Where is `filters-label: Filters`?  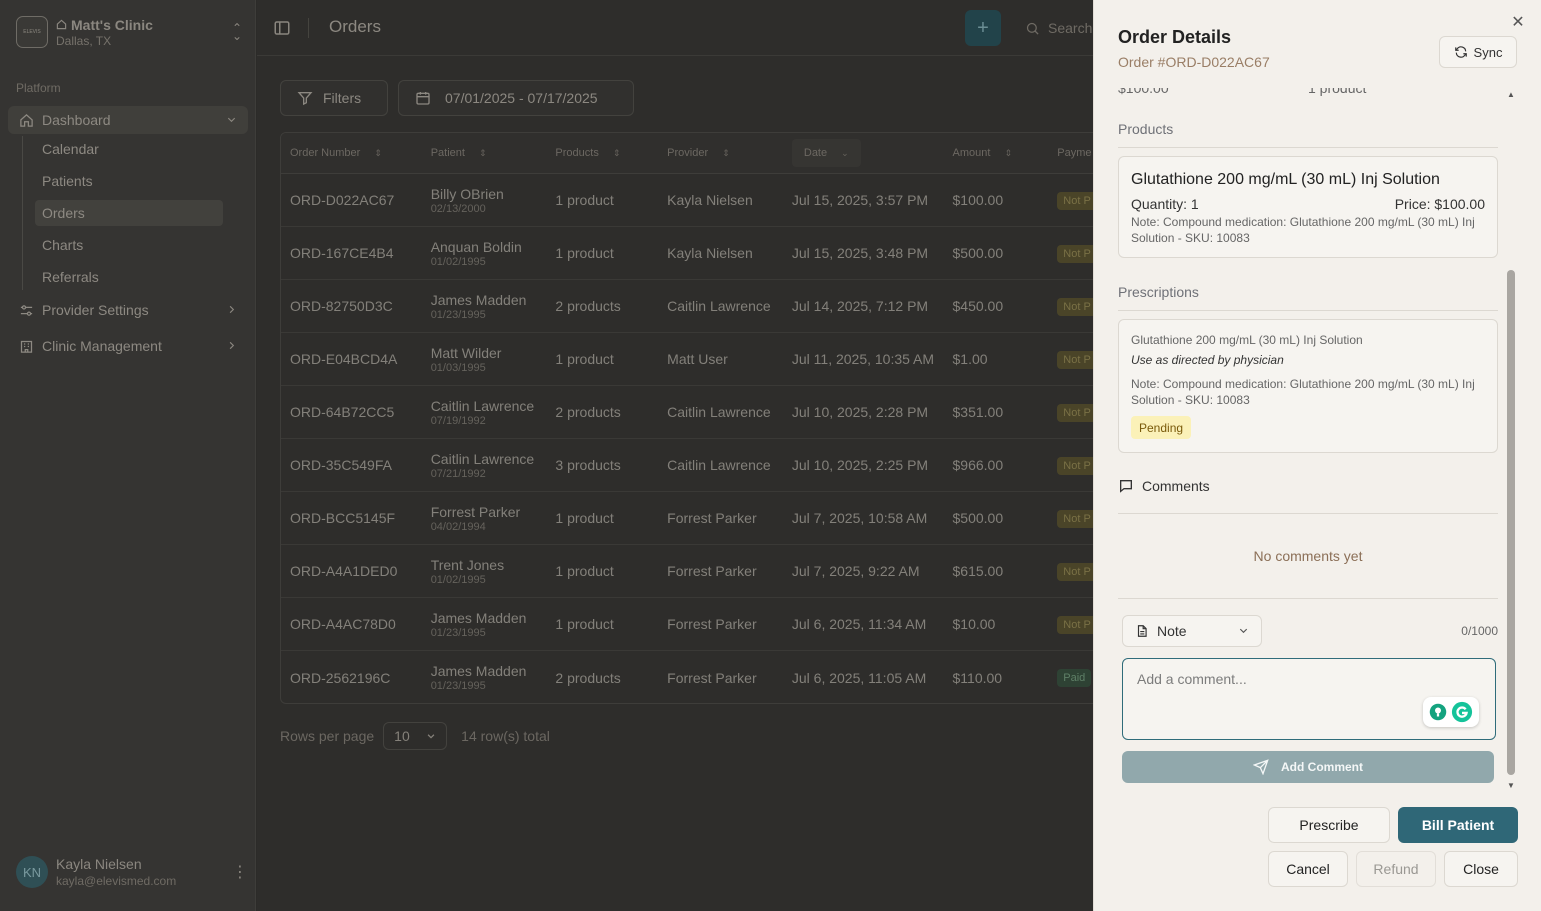 filters-label: Filters is located at coordinates (342, 98).